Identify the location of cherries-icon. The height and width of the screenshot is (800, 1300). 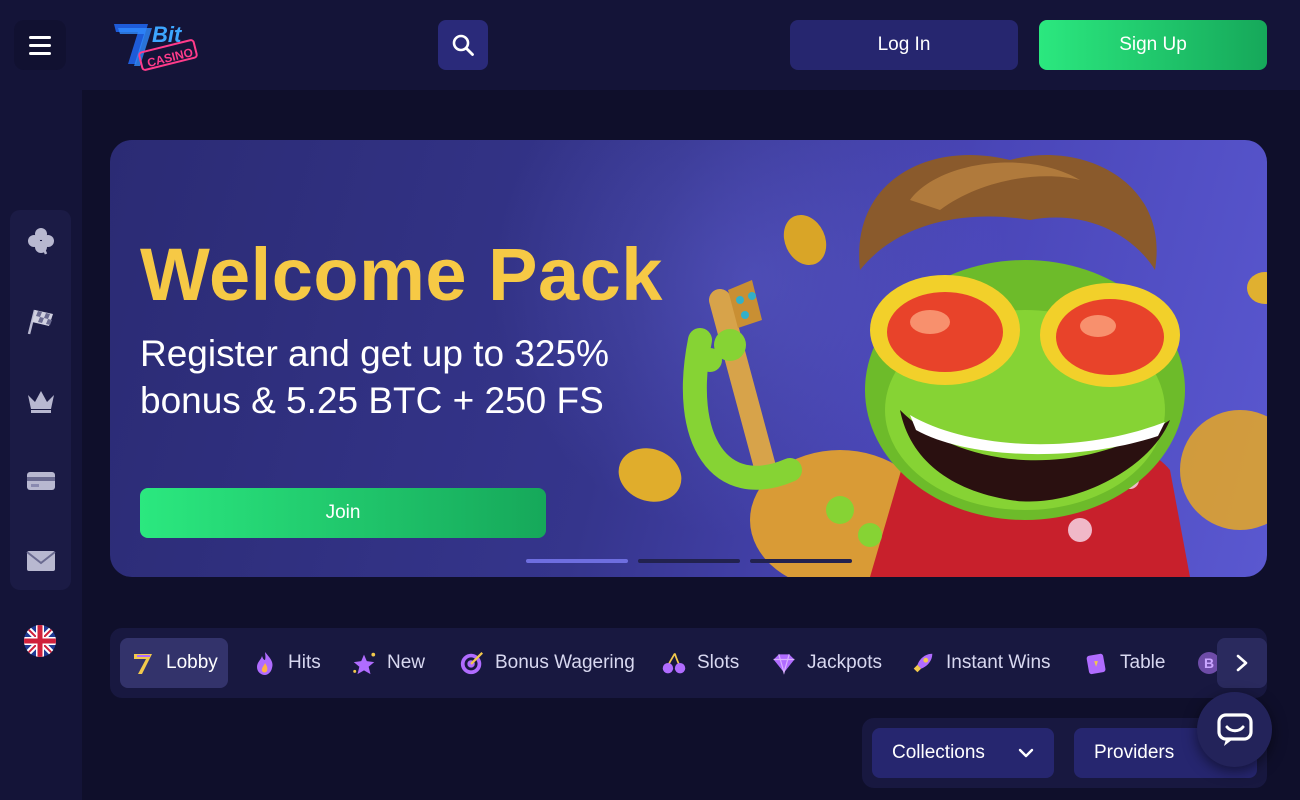
(674, 663).